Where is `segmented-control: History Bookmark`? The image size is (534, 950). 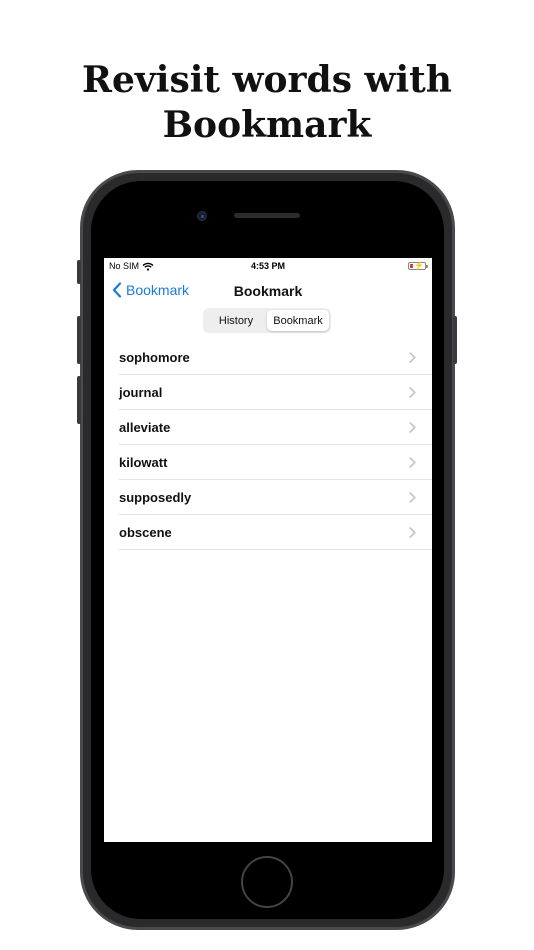
segmented-control: History Bookmark is located at coordinates (267, 320).